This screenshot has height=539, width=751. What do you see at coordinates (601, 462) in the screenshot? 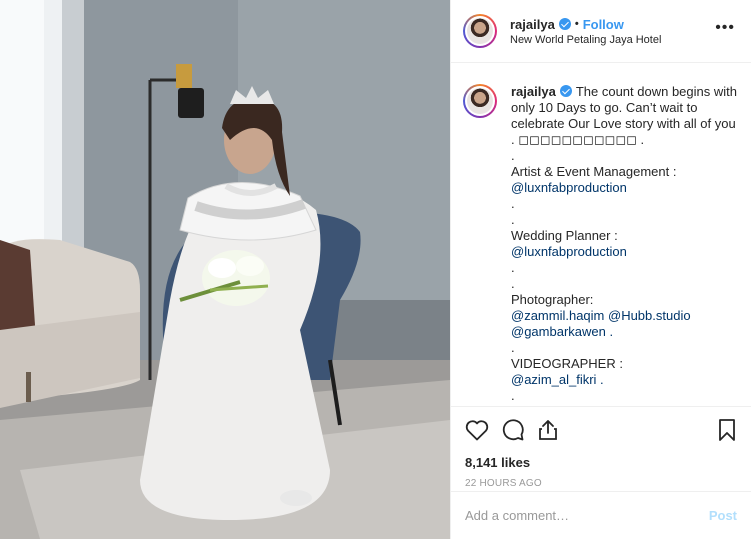
I see `likes-count: 8,141 likes` at bounding box center [601, 462].